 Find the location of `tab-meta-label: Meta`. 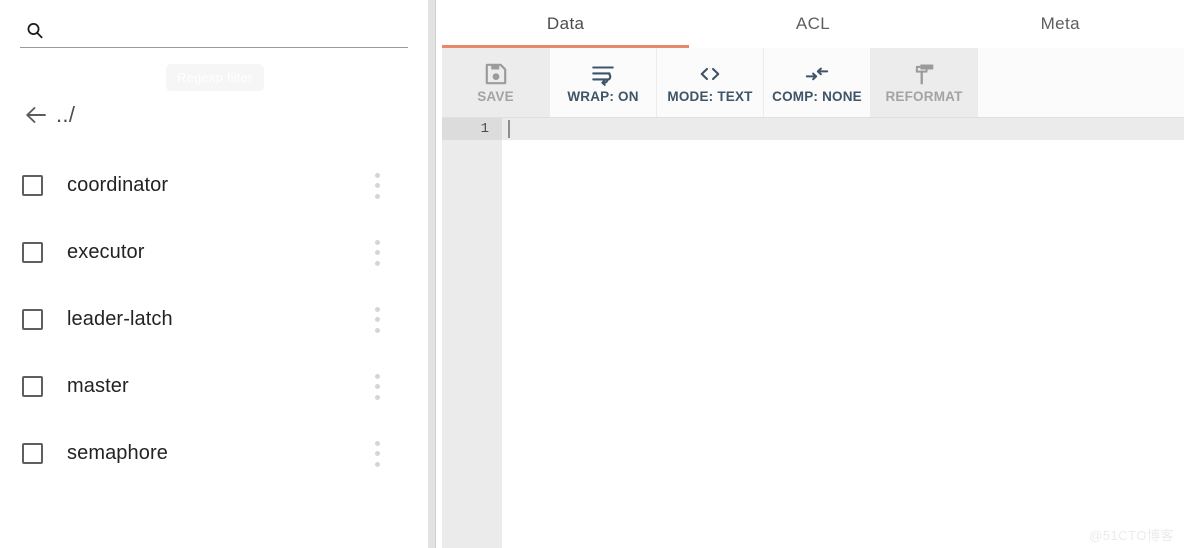

tab-meta-label: Meta is located at coordinates (1060, 23).